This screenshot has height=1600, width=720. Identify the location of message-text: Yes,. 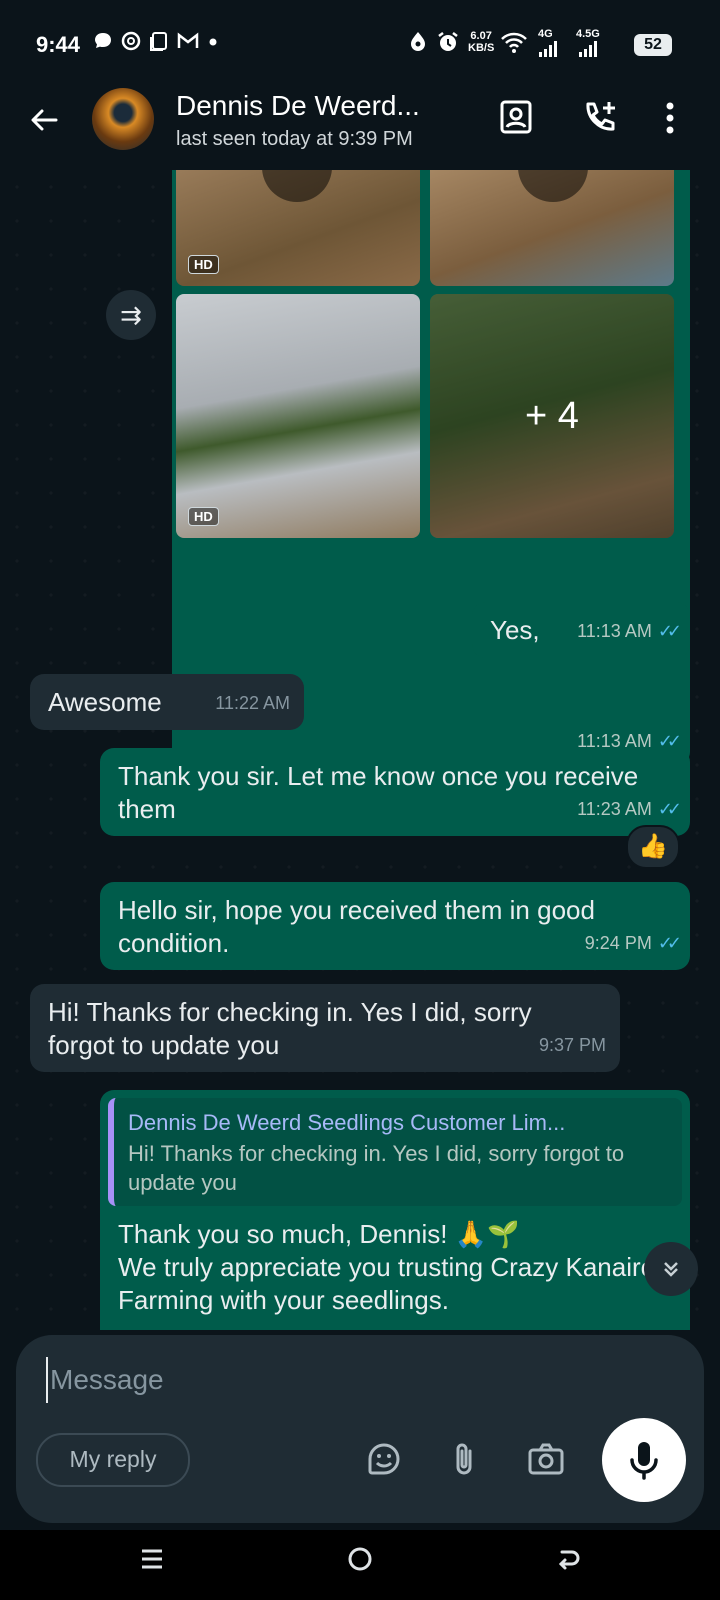
(515, 630).